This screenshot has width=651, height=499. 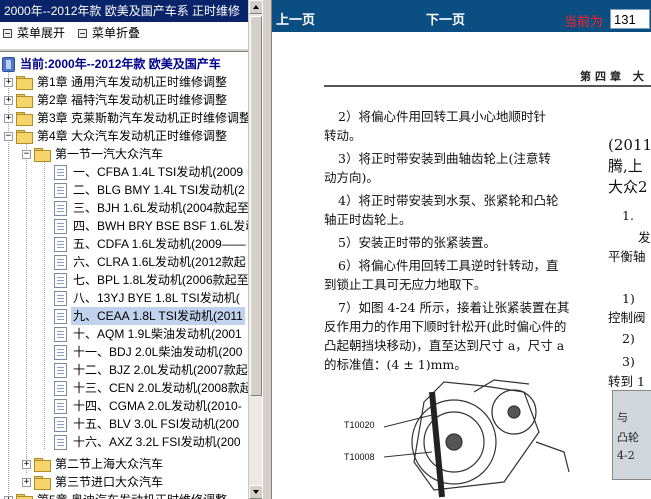 What do you see at coordinates (614, 76) in the screenshot?
I see `chapter-header: 第四章 大` at bounding box center [614, 76].